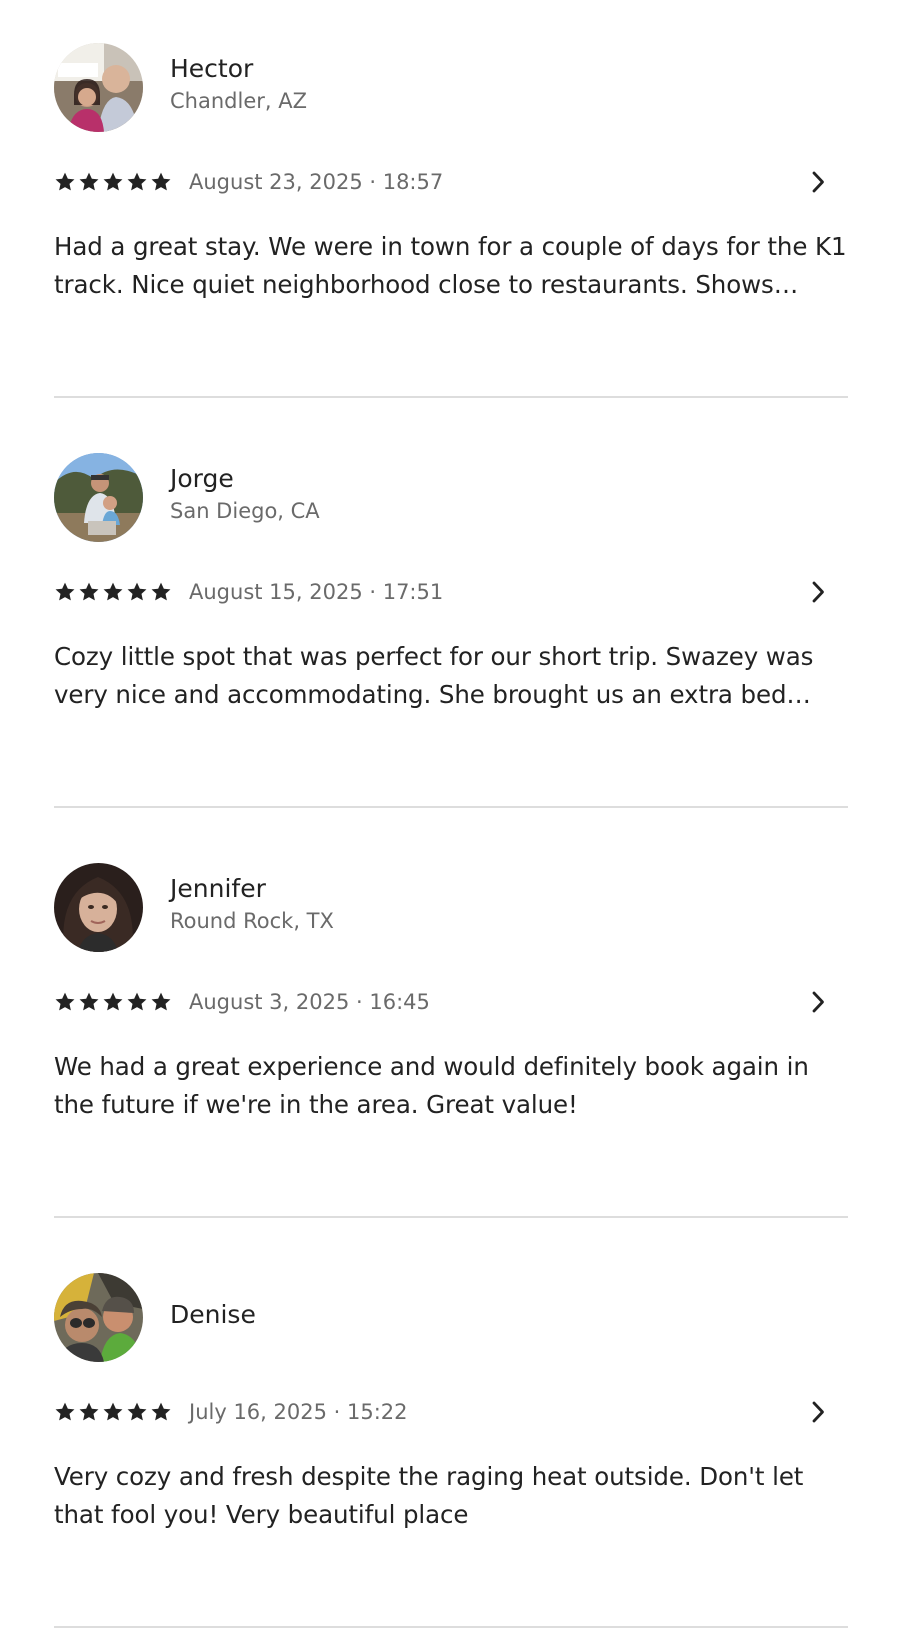  What do you see at coordinates (477, 1412) in the screenshot?
I see `review-meta-row: July 16, 2025 · 15:22` at bounding box center [477, 1412].